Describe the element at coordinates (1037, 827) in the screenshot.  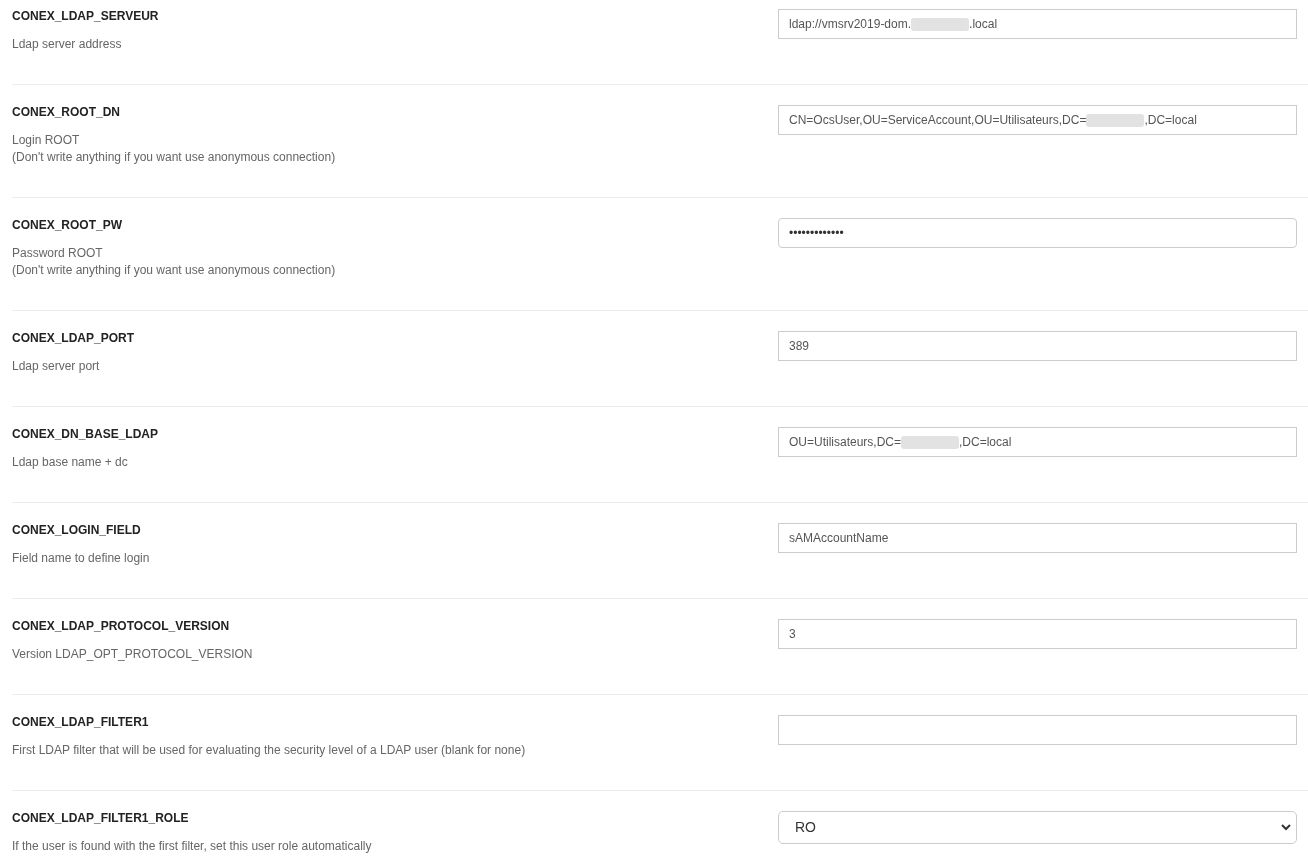
I see `role-dropdown: RO` at that location.